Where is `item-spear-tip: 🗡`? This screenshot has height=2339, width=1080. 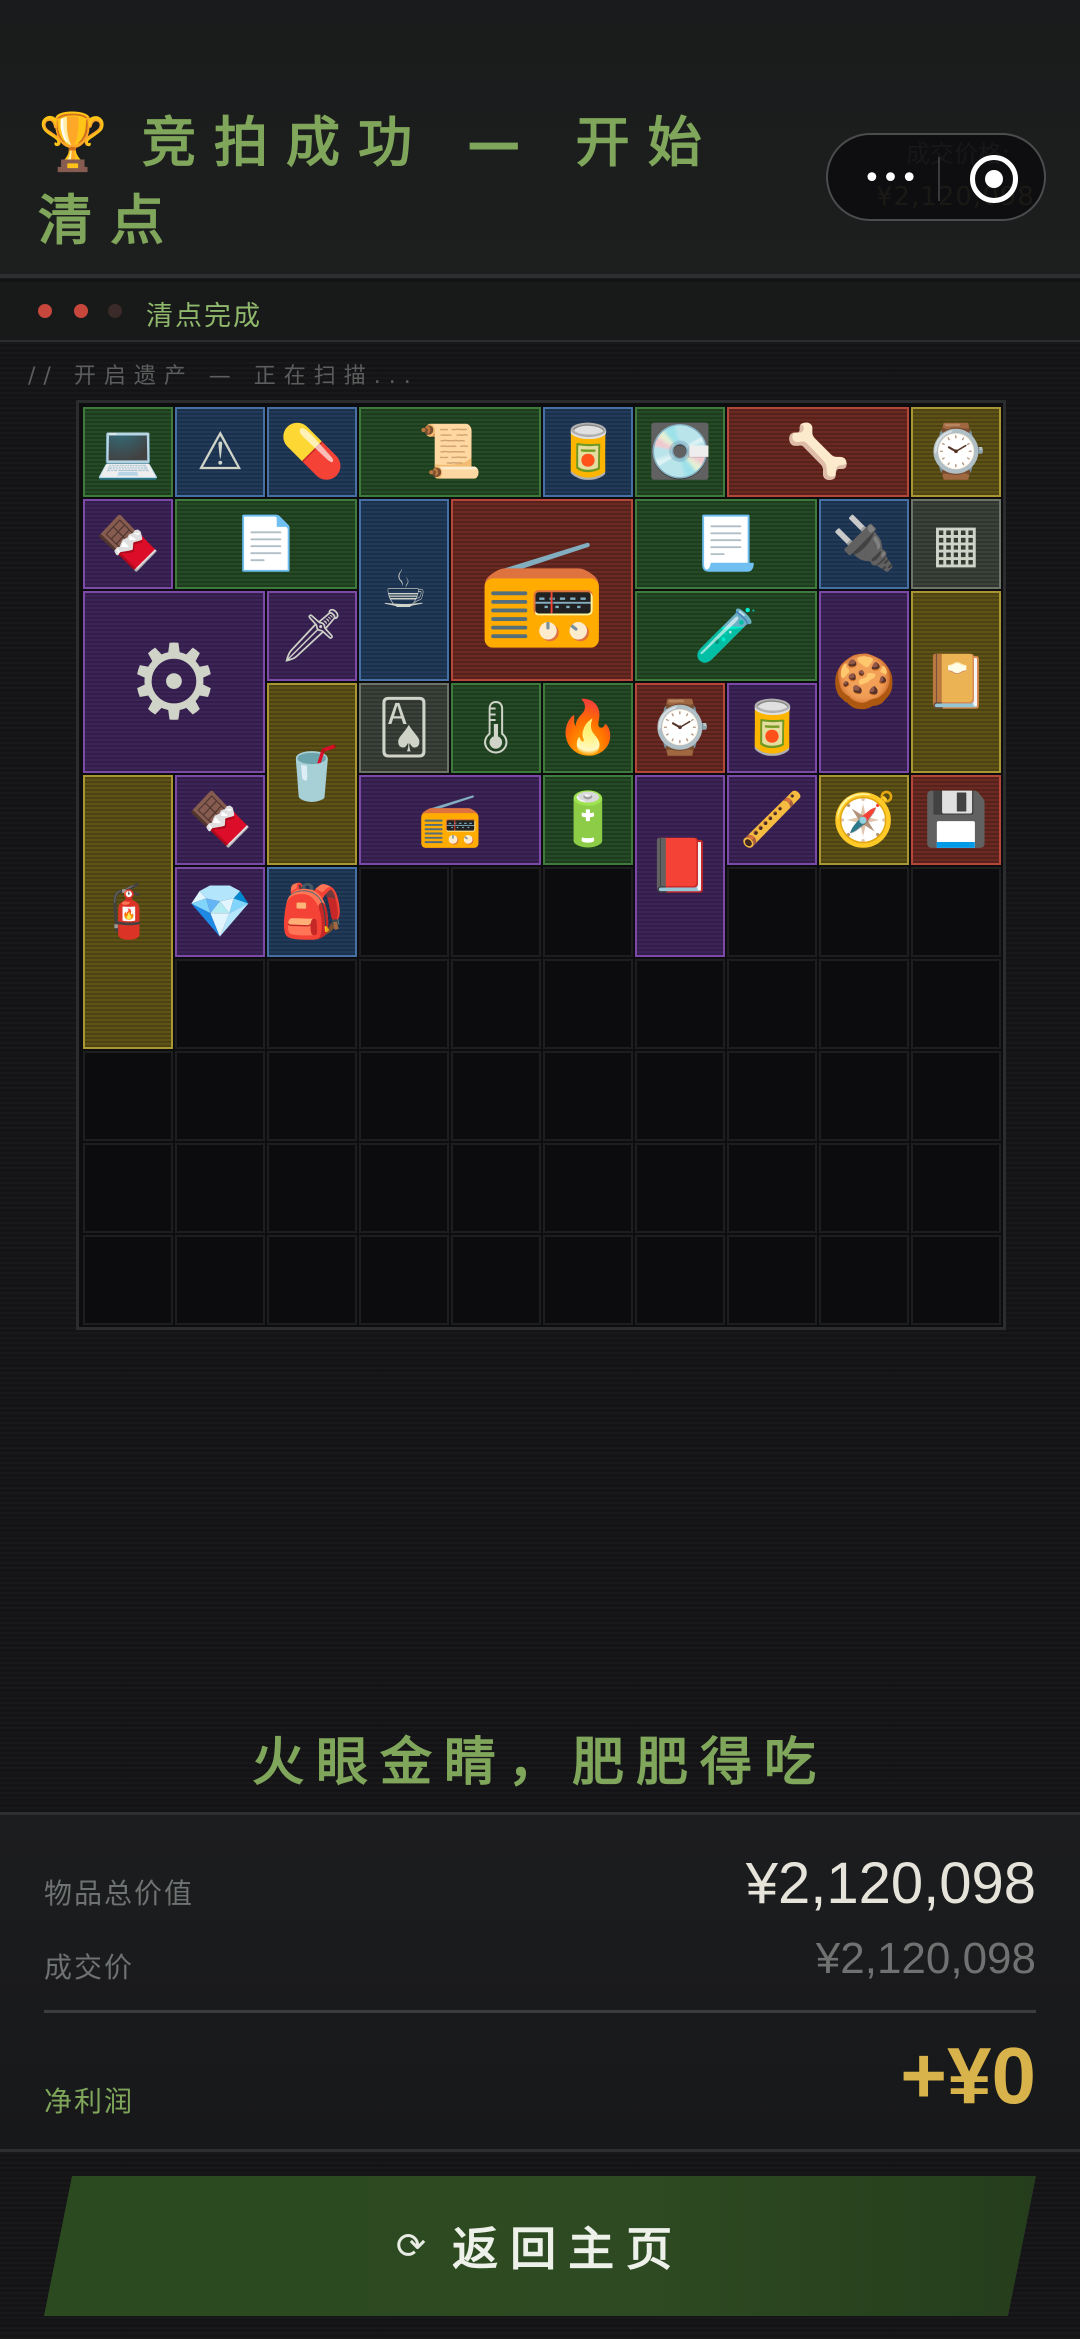
item-spear-tip: 🗡 is located at coordinates (312, 636).